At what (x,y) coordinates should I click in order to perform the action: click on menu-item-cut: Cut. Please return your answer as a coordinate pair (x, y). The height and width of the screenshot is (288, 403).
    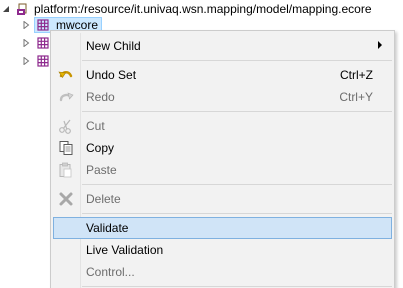
    Looking at the image, I should click on (222, 126).